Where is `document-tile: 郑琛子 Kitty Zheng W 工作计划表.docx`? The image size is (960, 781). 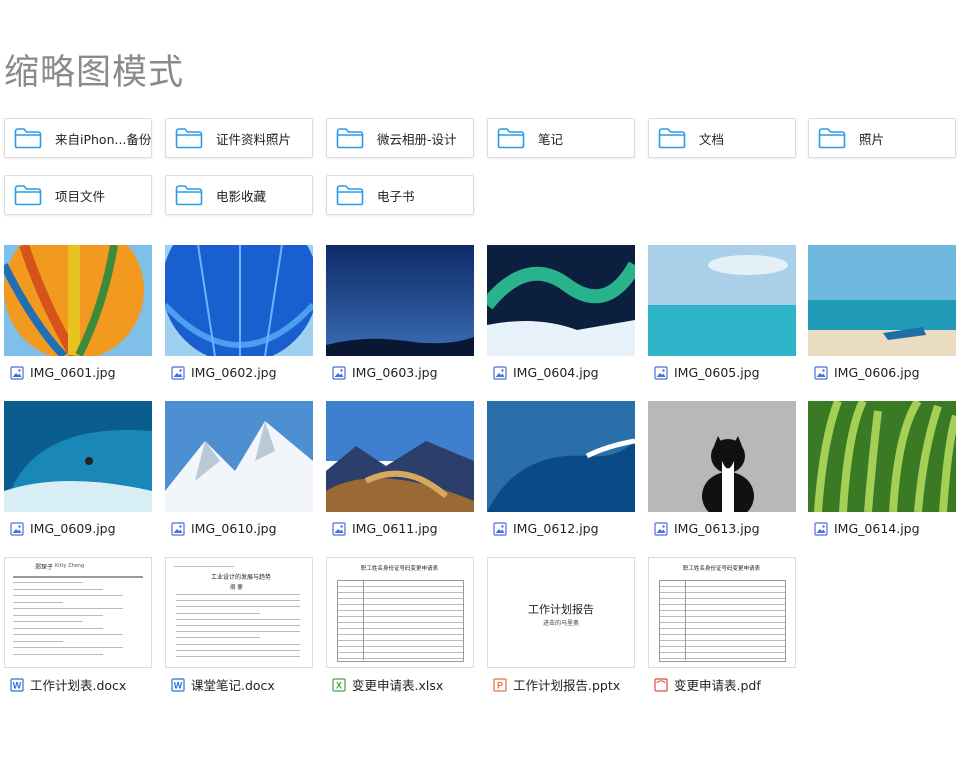
document-tile: 郑琛子 Kitty Zheng W 工作计划表.docx is located at coordinates (78, 625).